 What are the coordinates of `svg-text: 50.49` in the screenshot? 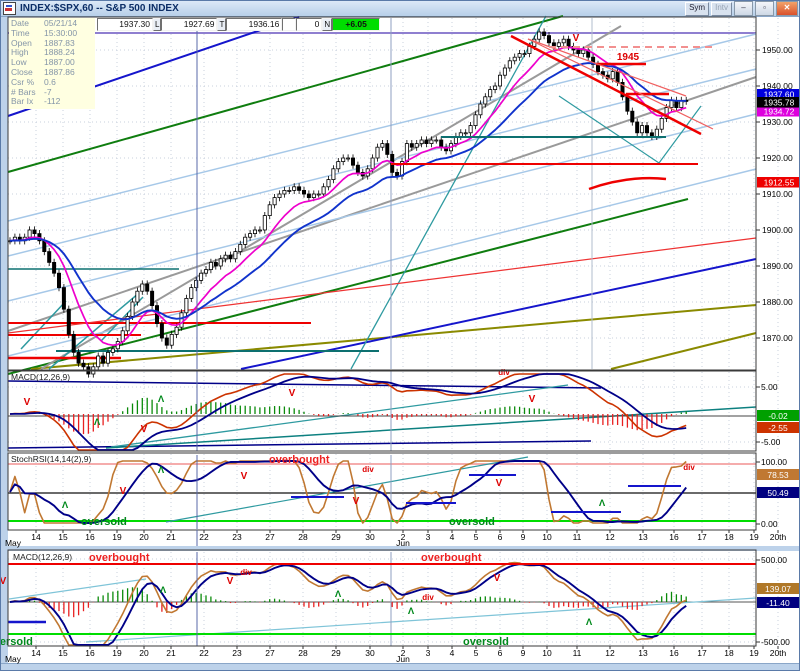 It's located at (778, 493).